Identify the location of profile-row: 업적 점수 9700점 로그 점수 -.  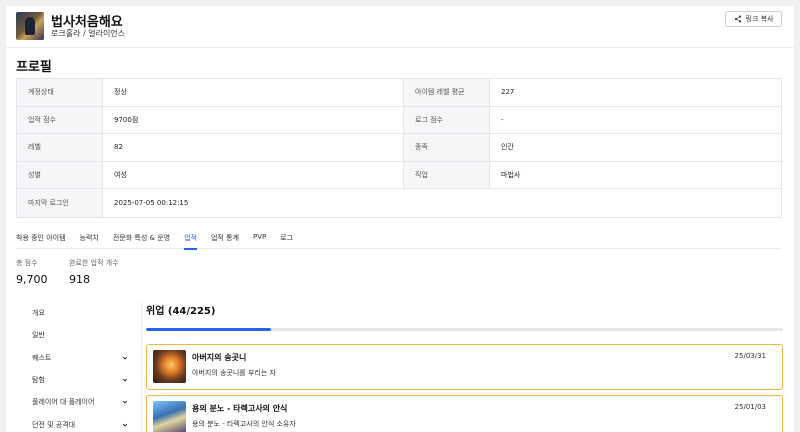
(399, 120).